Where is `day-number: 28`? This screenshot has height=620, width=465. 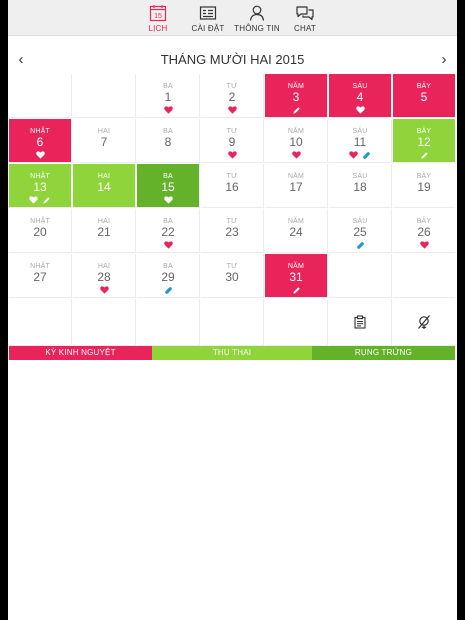
day-number: 28 is located at coordinates (104, 277).